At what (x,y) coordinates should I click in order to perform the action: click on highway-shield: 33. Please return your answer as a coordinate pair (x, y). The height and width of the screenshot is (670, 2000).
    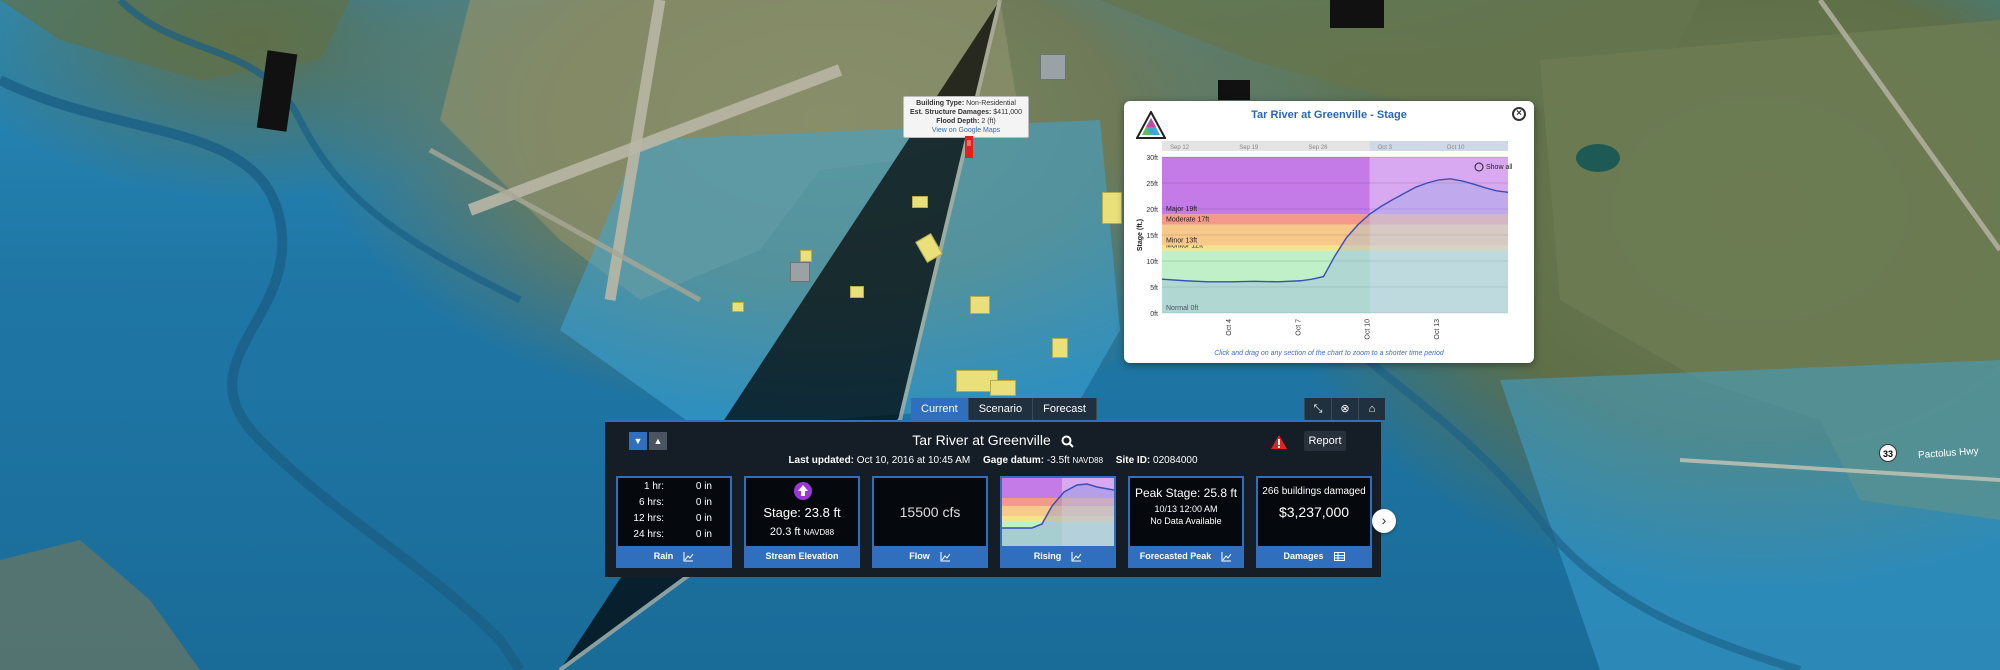
    Looking at the image, I should click on (1888, 453).